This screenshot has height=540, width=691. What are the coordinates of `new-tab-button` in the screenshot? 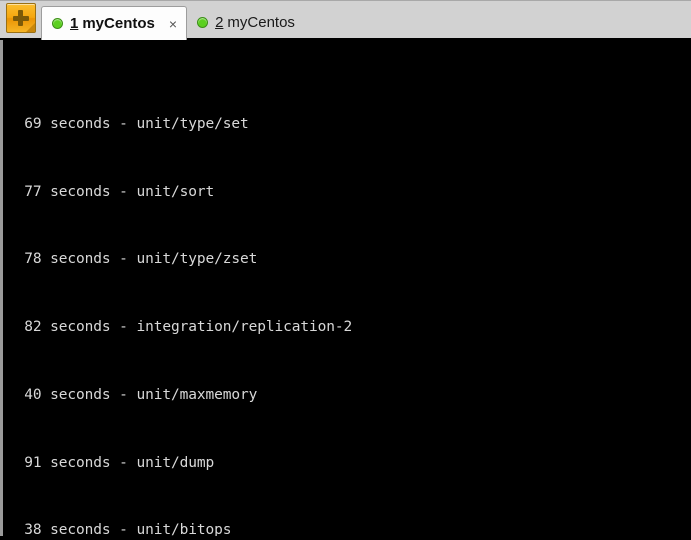 It's located at (21, 18).